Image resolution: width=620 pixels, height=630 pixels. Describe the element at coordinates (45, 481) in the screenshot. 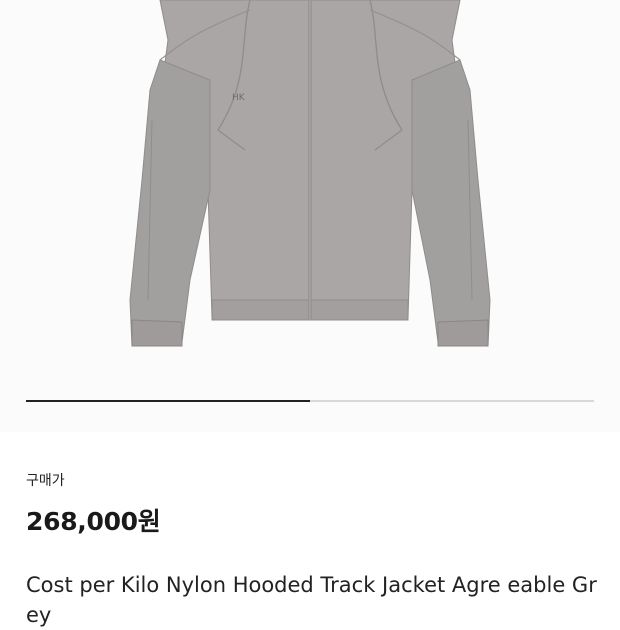

I see `price-label: 구매가` at that location.